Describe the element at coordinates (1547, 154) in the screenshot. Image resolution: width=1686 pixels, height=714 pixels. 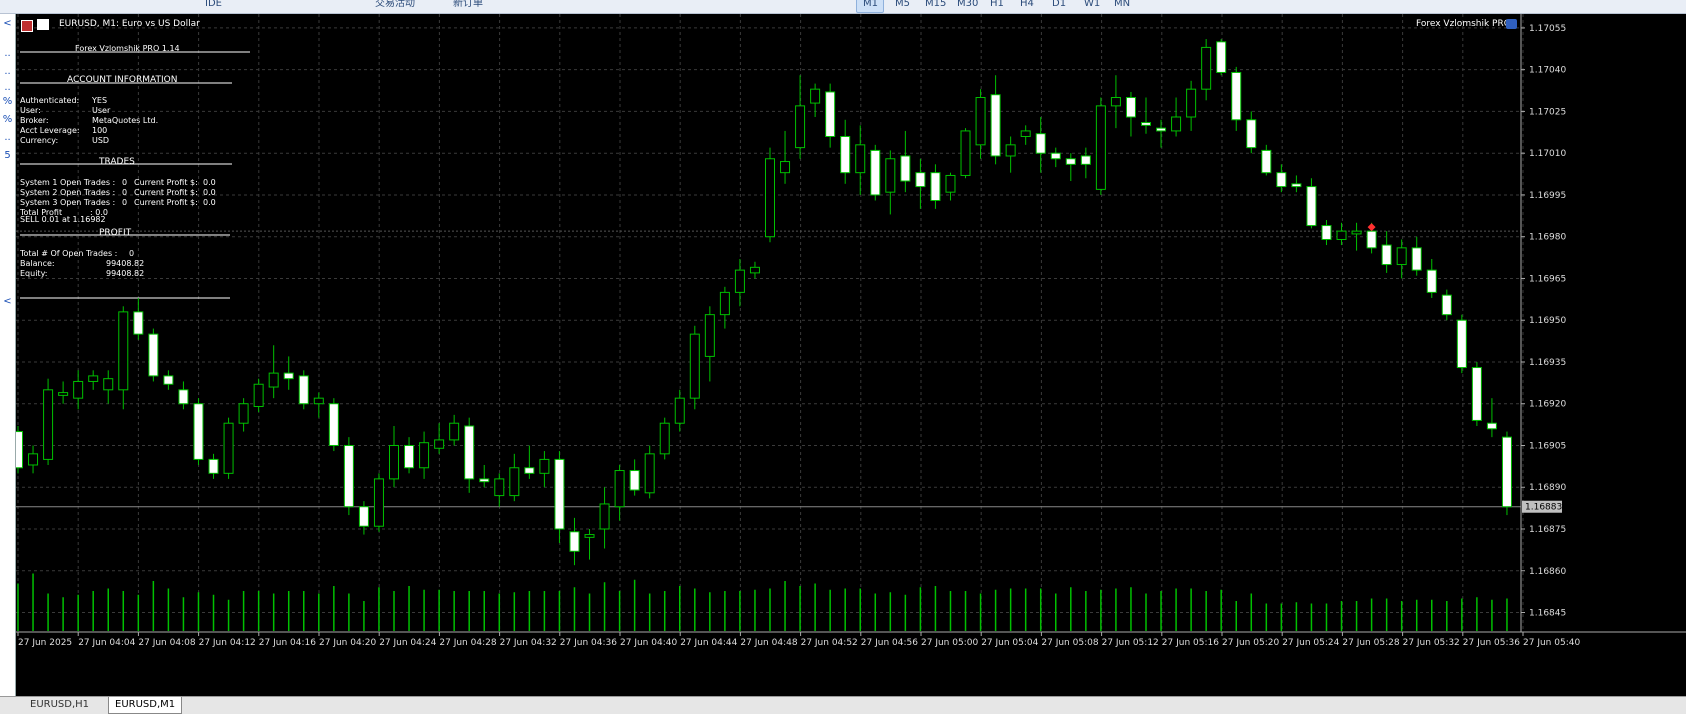
I see `price-tick-label: 1.17010` at that location.